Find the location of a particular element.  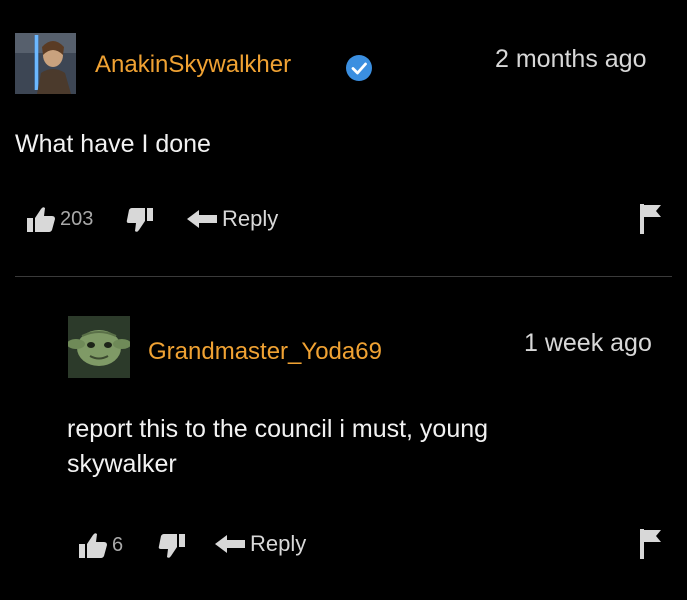

like-count: 203 is located at coordinates (77, 218).